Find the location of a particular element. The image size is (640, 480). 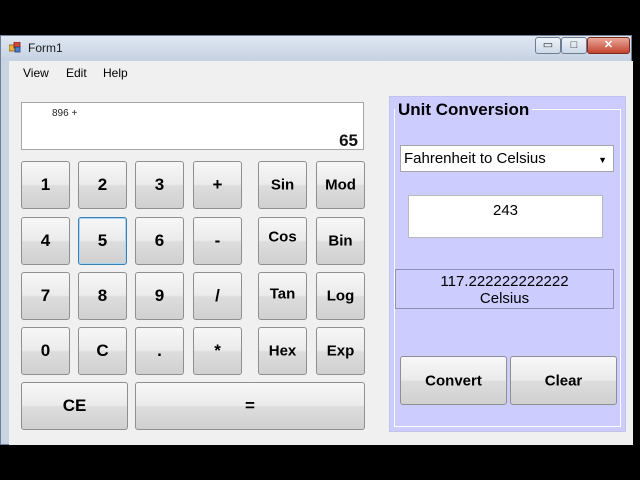

button-label: 7 is located at coordinates (45, 295).